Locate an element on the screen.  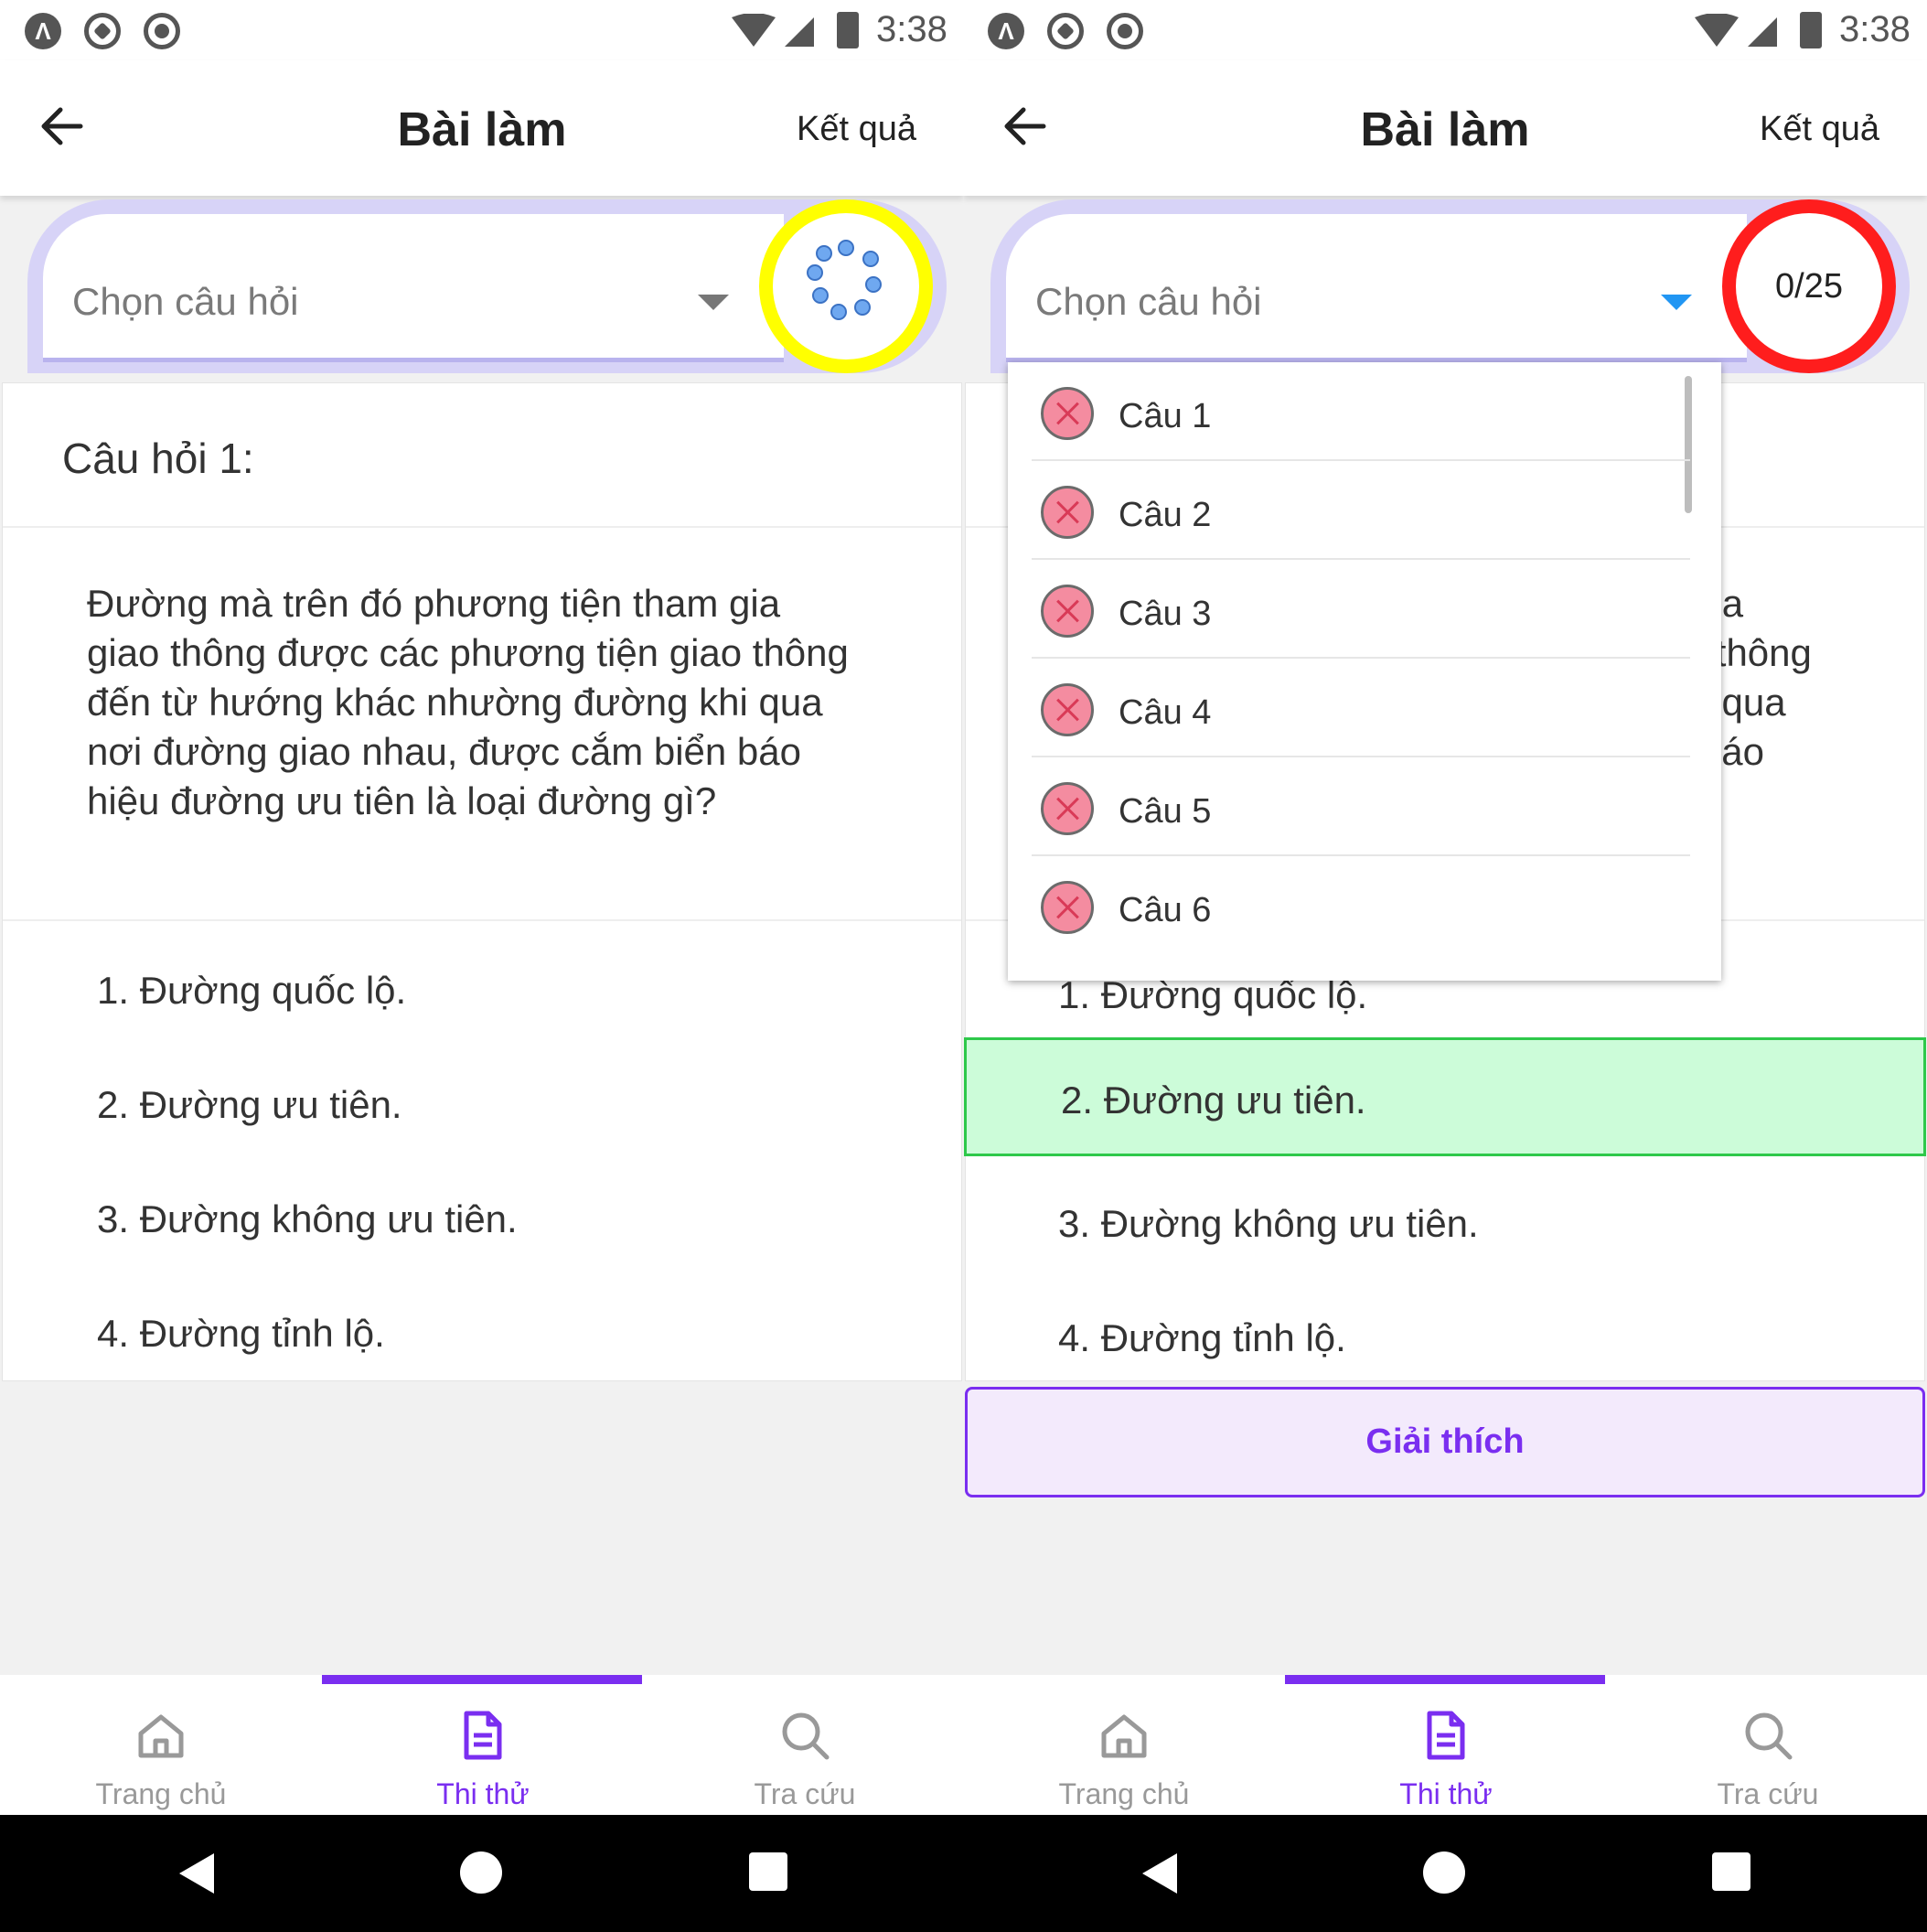
progress-timer: 0/25 is located at coordinates (1809, 286).